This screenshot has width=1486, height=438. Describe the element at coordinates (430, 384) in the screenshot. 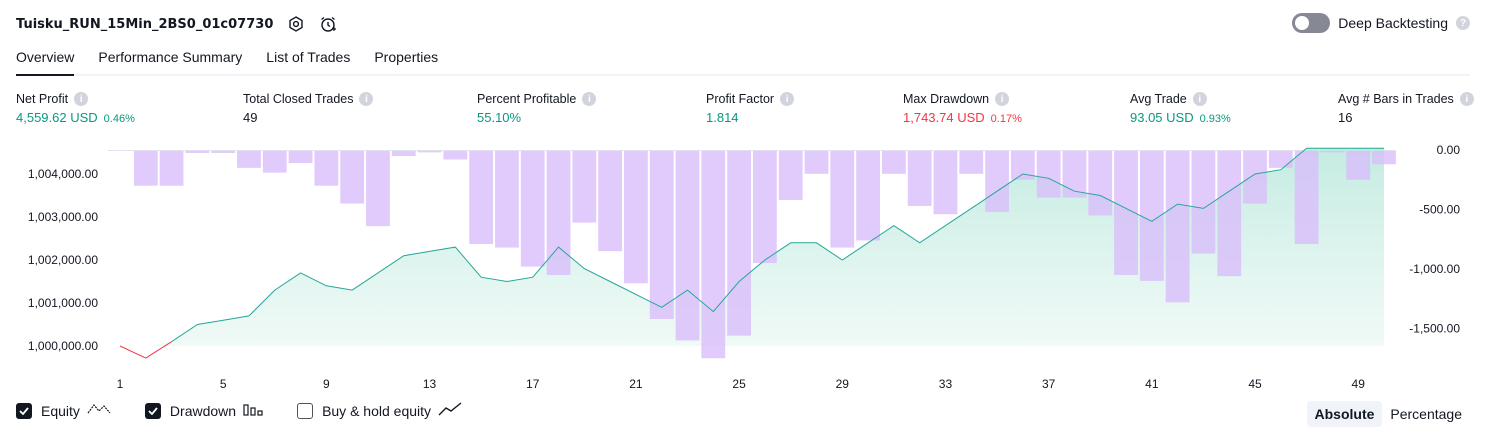

I see `x-tick-label: 13` at that location.